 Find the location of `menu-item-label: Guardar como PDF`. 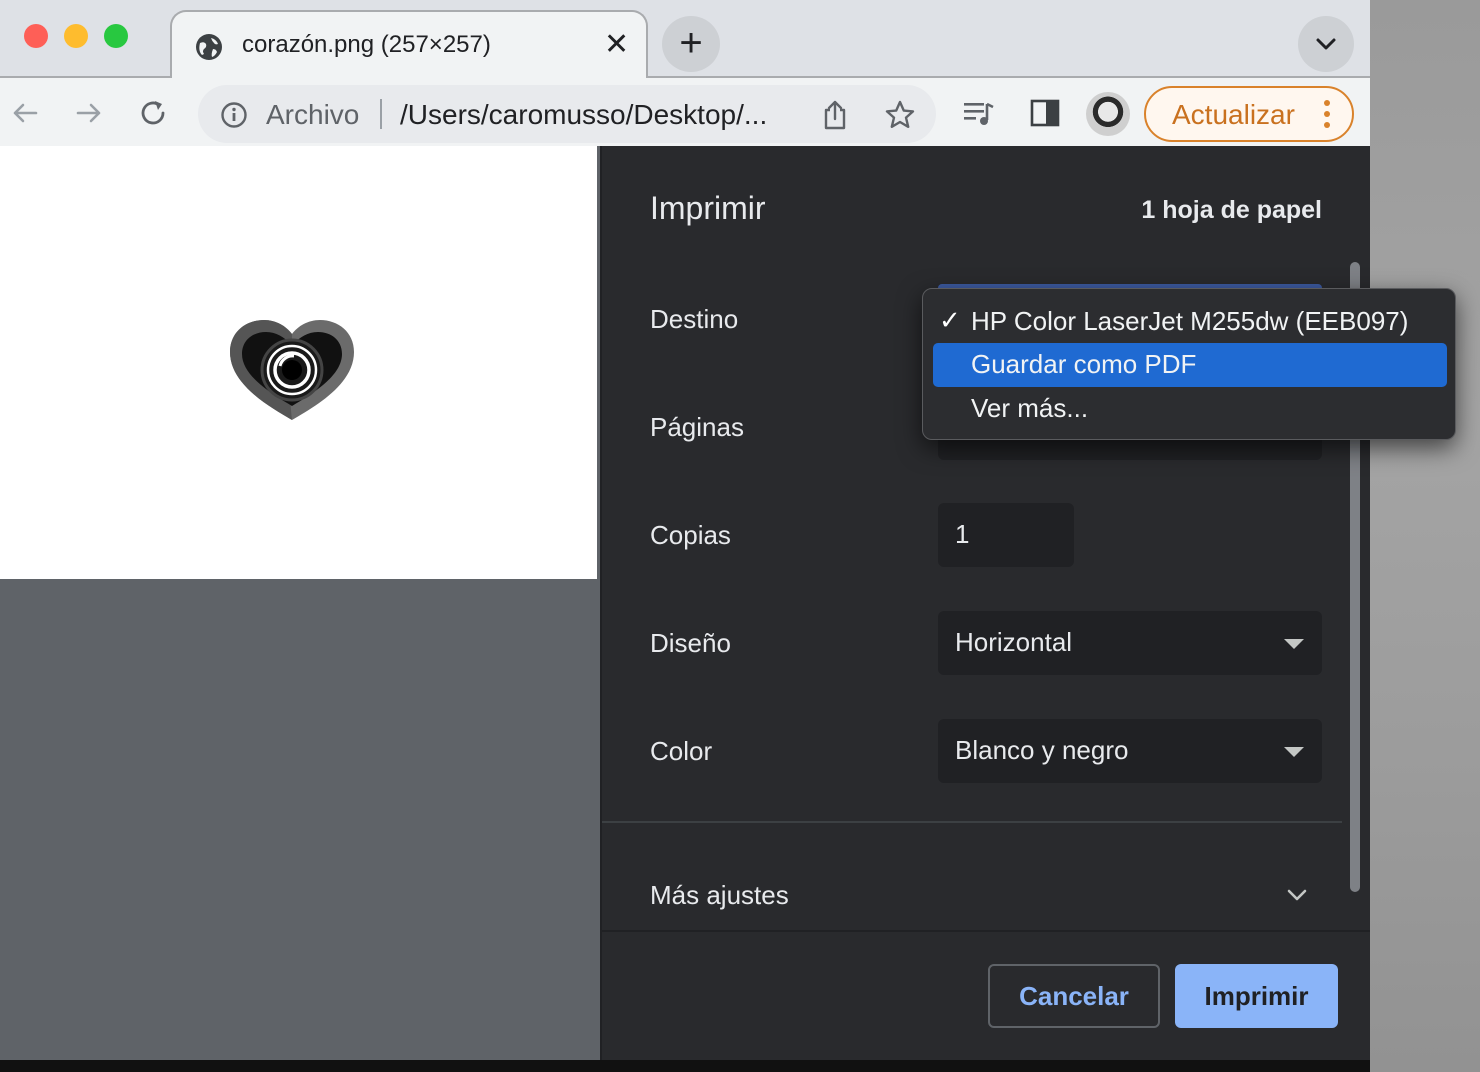

menu-item-label: Guardar como PDF is located at coordinates (1084, 364).